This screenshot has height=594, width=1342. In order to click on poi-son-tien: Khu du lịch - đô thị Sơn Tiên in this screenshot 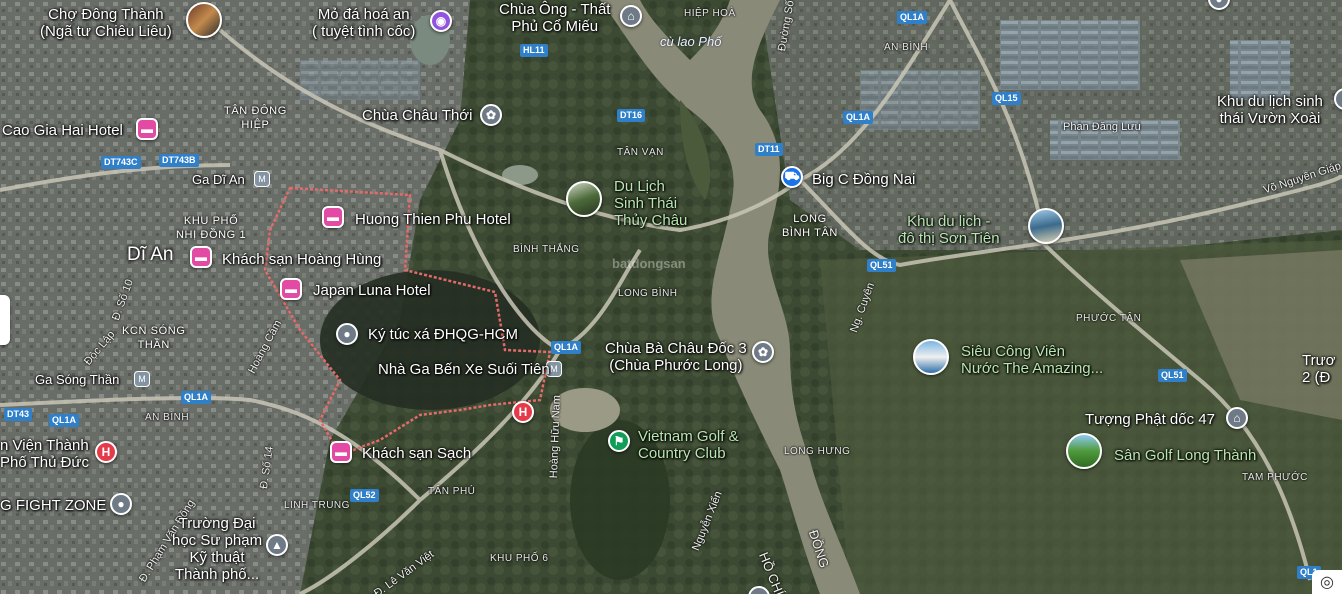, I will do `click(949, 230)`.